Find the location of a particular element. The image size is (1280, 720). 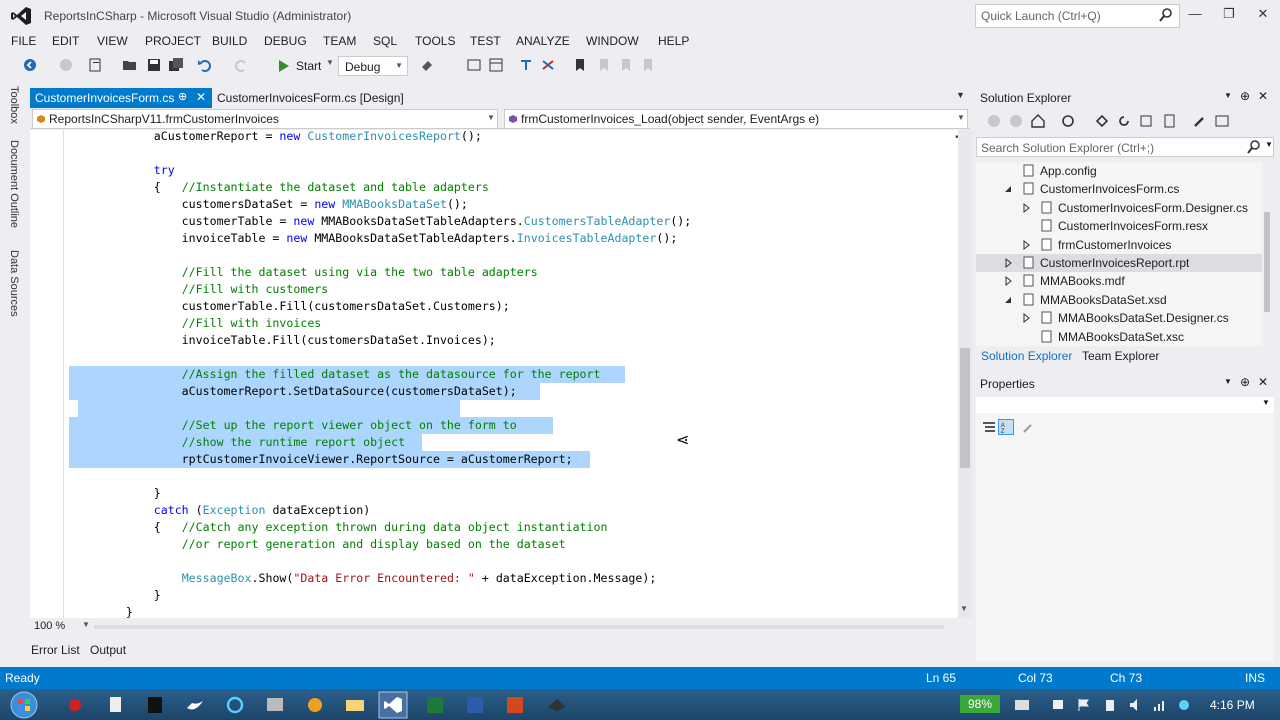

property-pages-icon is located at coordinates (1029, 427).